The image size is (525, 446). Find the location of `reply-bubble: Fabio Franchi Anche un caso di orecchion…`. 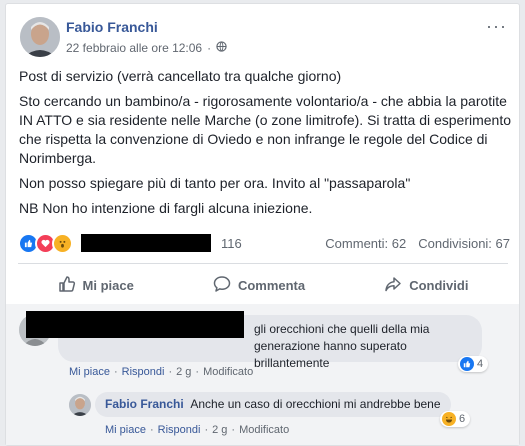

reply-bubble: Fabio Franchi Anche un caso di orecchion… is located at coordinates (273, 404).